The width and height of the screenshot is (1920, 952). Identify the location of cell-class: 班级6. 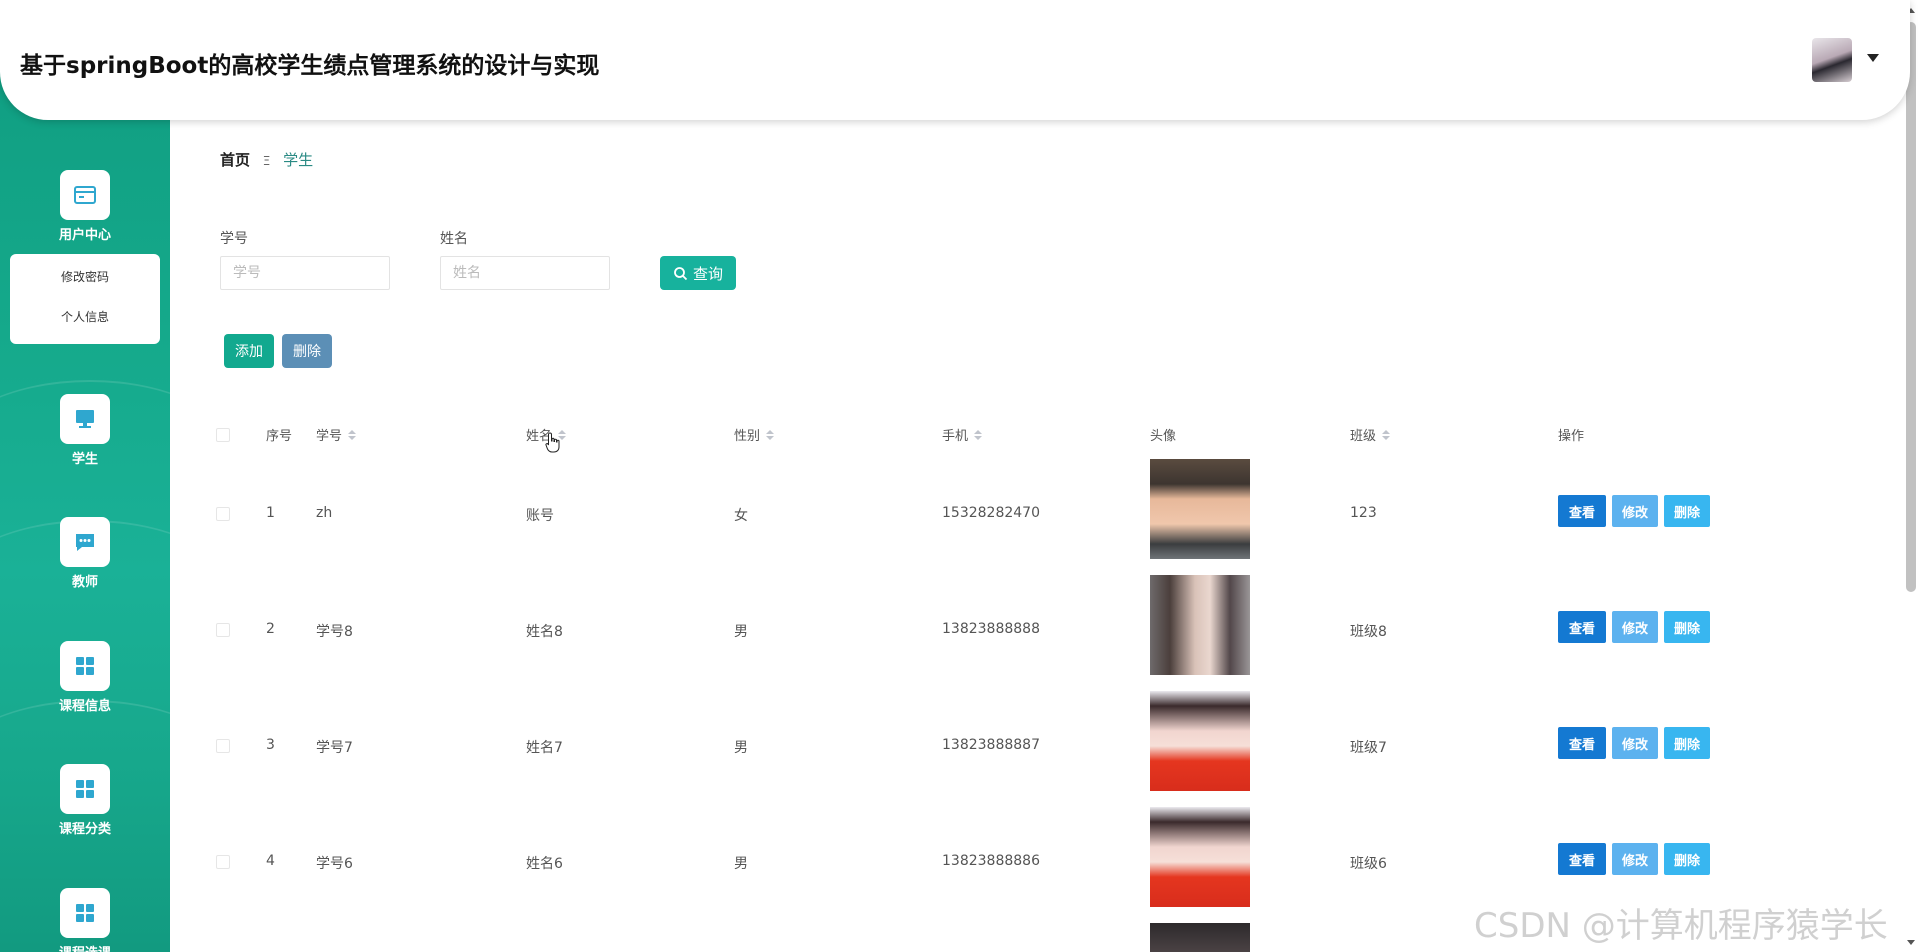
(1368, 864).